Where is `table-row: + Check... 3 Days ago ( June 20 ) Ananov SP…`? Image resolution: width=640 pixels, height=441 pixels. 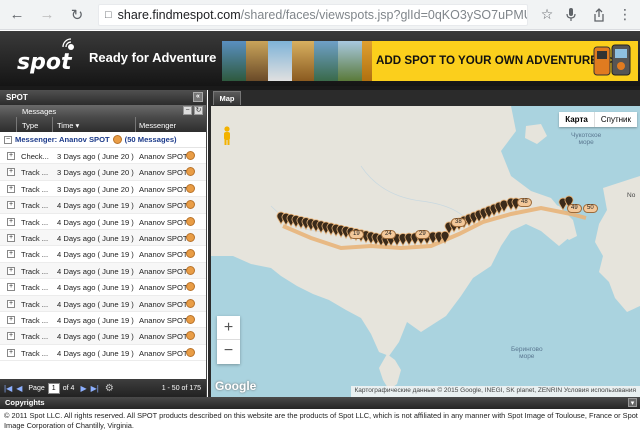
table-row: + Check... 3 Days ago ( June 20 ) Ananov SP… is located at coordinates (103, 156).